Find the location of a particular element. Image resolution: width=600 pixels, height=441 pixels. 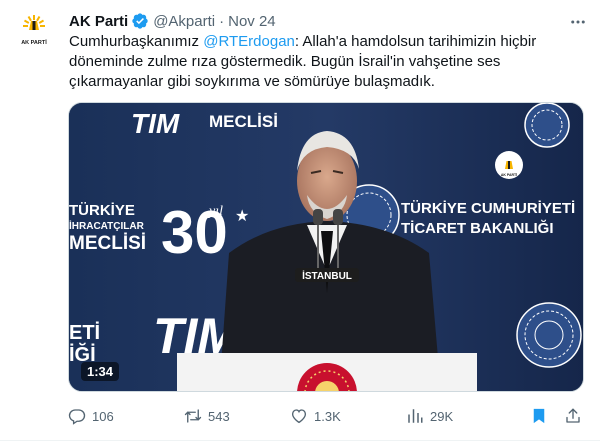

avatar: AK PARTİ is located at coordinates (34, 30).